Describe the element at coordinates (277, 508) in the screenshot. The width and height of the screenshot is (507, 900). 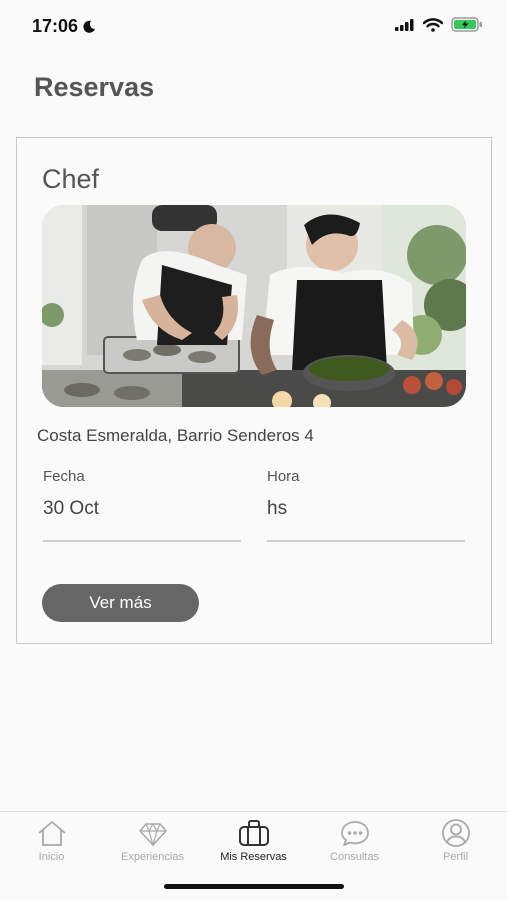
I see `time-value: hs` at that location.